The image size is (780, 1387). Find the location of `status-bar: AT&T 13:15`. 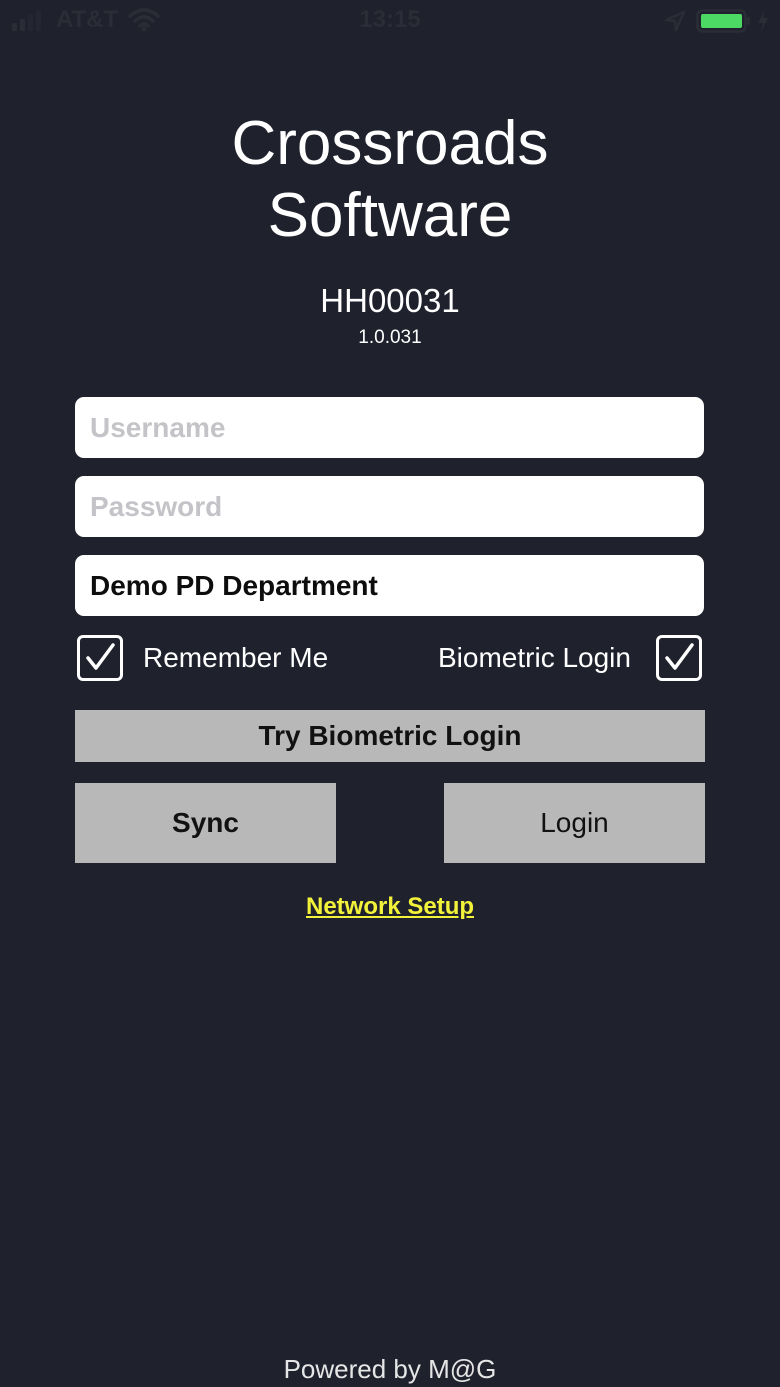

status-bar: AT&T 13:15 is located at coordinates (390, 21).